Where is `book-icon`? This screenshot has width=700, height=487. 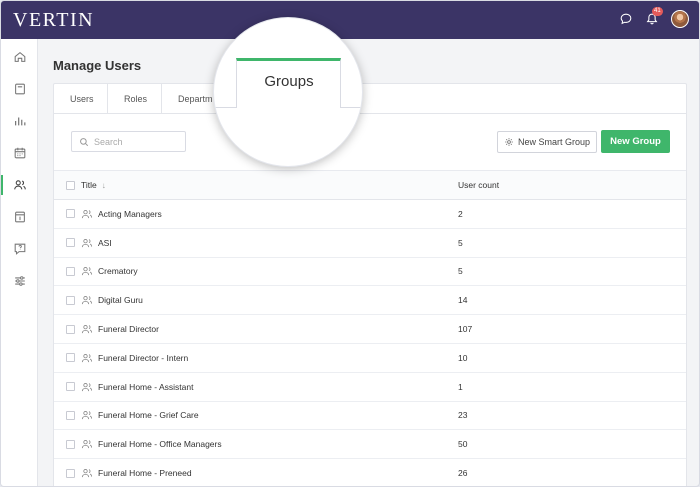
book-icon is located at coordinates (19, 89).